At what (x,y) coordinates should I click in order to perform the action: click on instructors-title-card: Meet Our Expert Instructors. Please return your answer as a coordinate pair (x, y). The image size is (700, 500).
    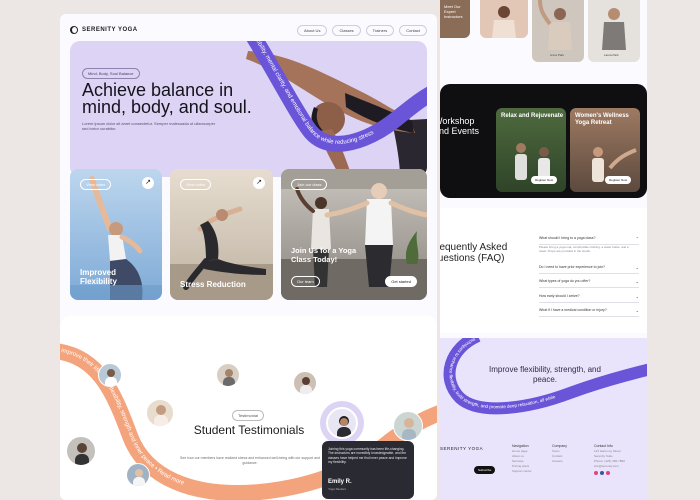
    Looking at the image, I should click on (455, 19).